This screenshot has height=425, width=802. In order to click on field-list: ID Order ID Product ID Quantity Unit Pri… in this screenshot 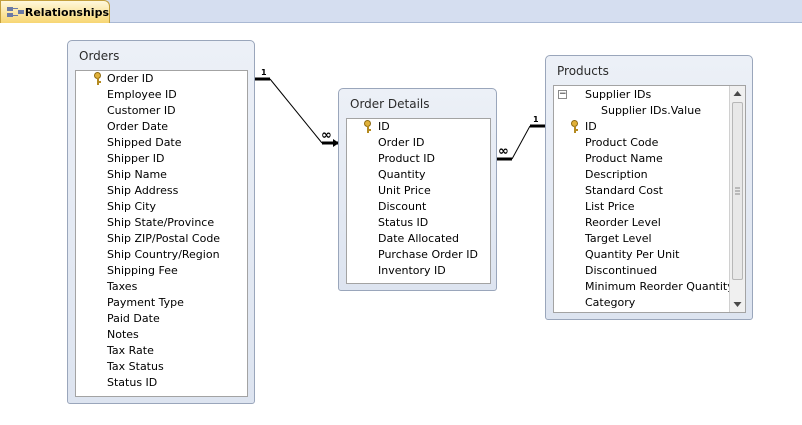, I will do `click(418, 201)`.